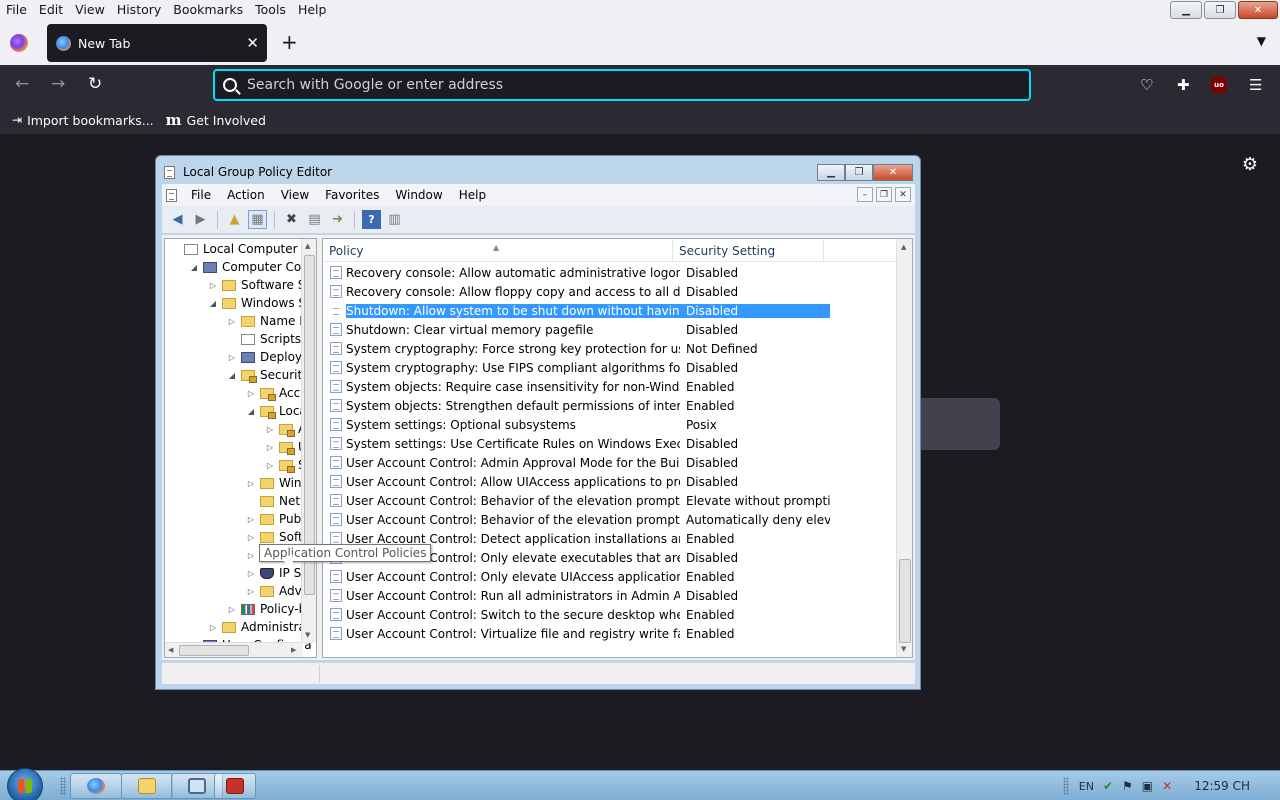  I want to click on mdi-minimize-button: –, so click(865, 194).